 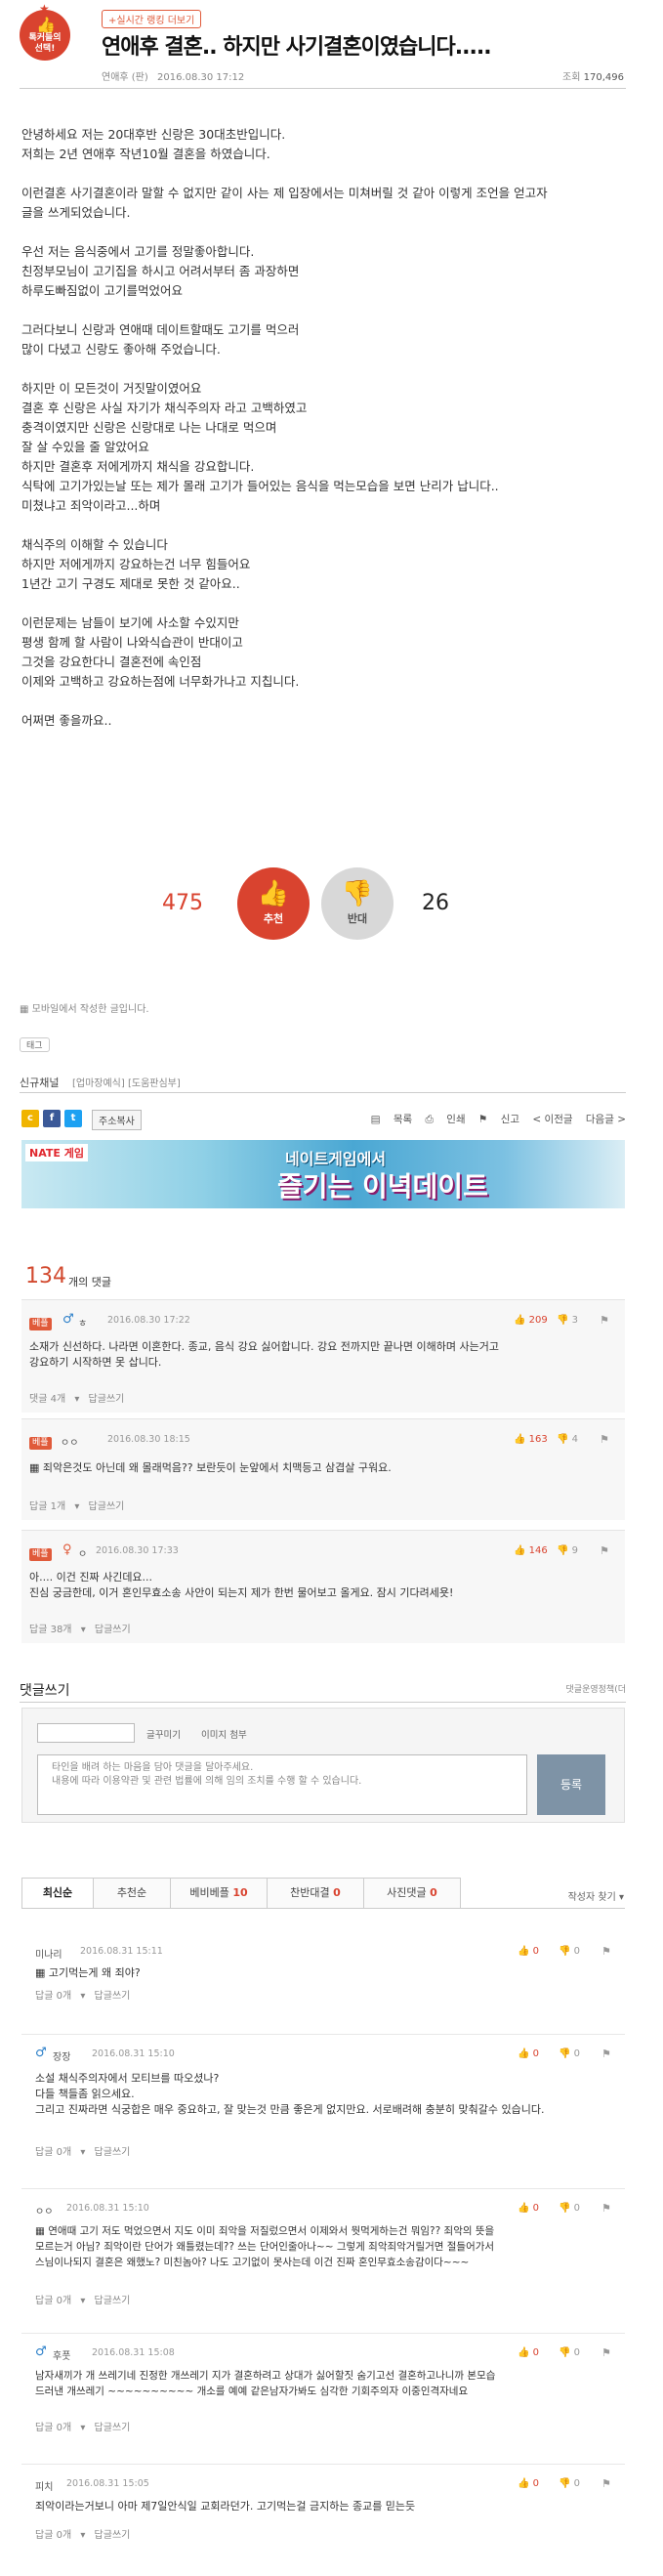 What do you see at coordinates (125, 77) in the screenshot?
I see `author: 연애후 (판)` at bounding box center [125, 77].